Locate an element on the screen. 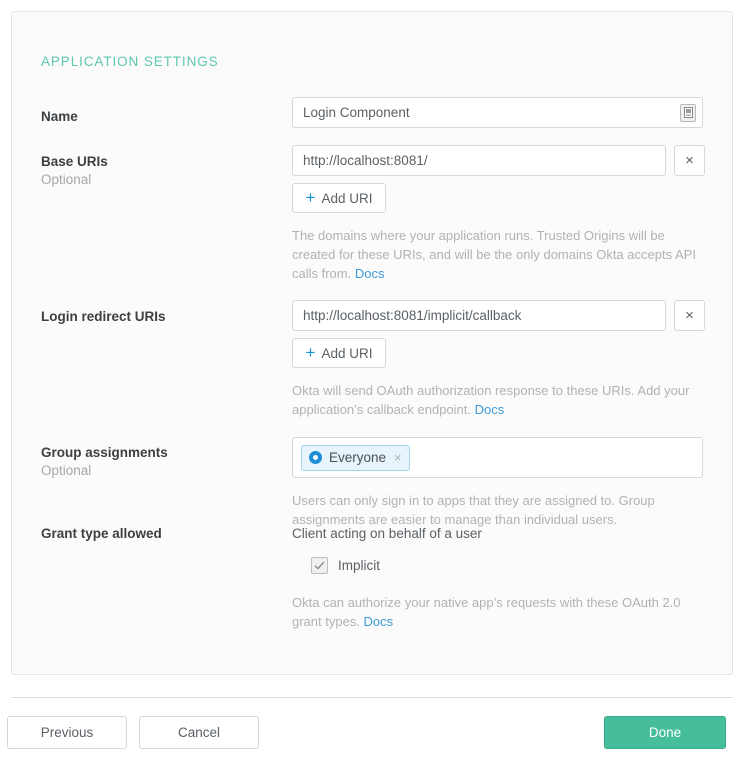 The height and width of the screenshot is (762, 744). login-redirect-label-group: Login redirect URIs is located at coordinates (161, 316).